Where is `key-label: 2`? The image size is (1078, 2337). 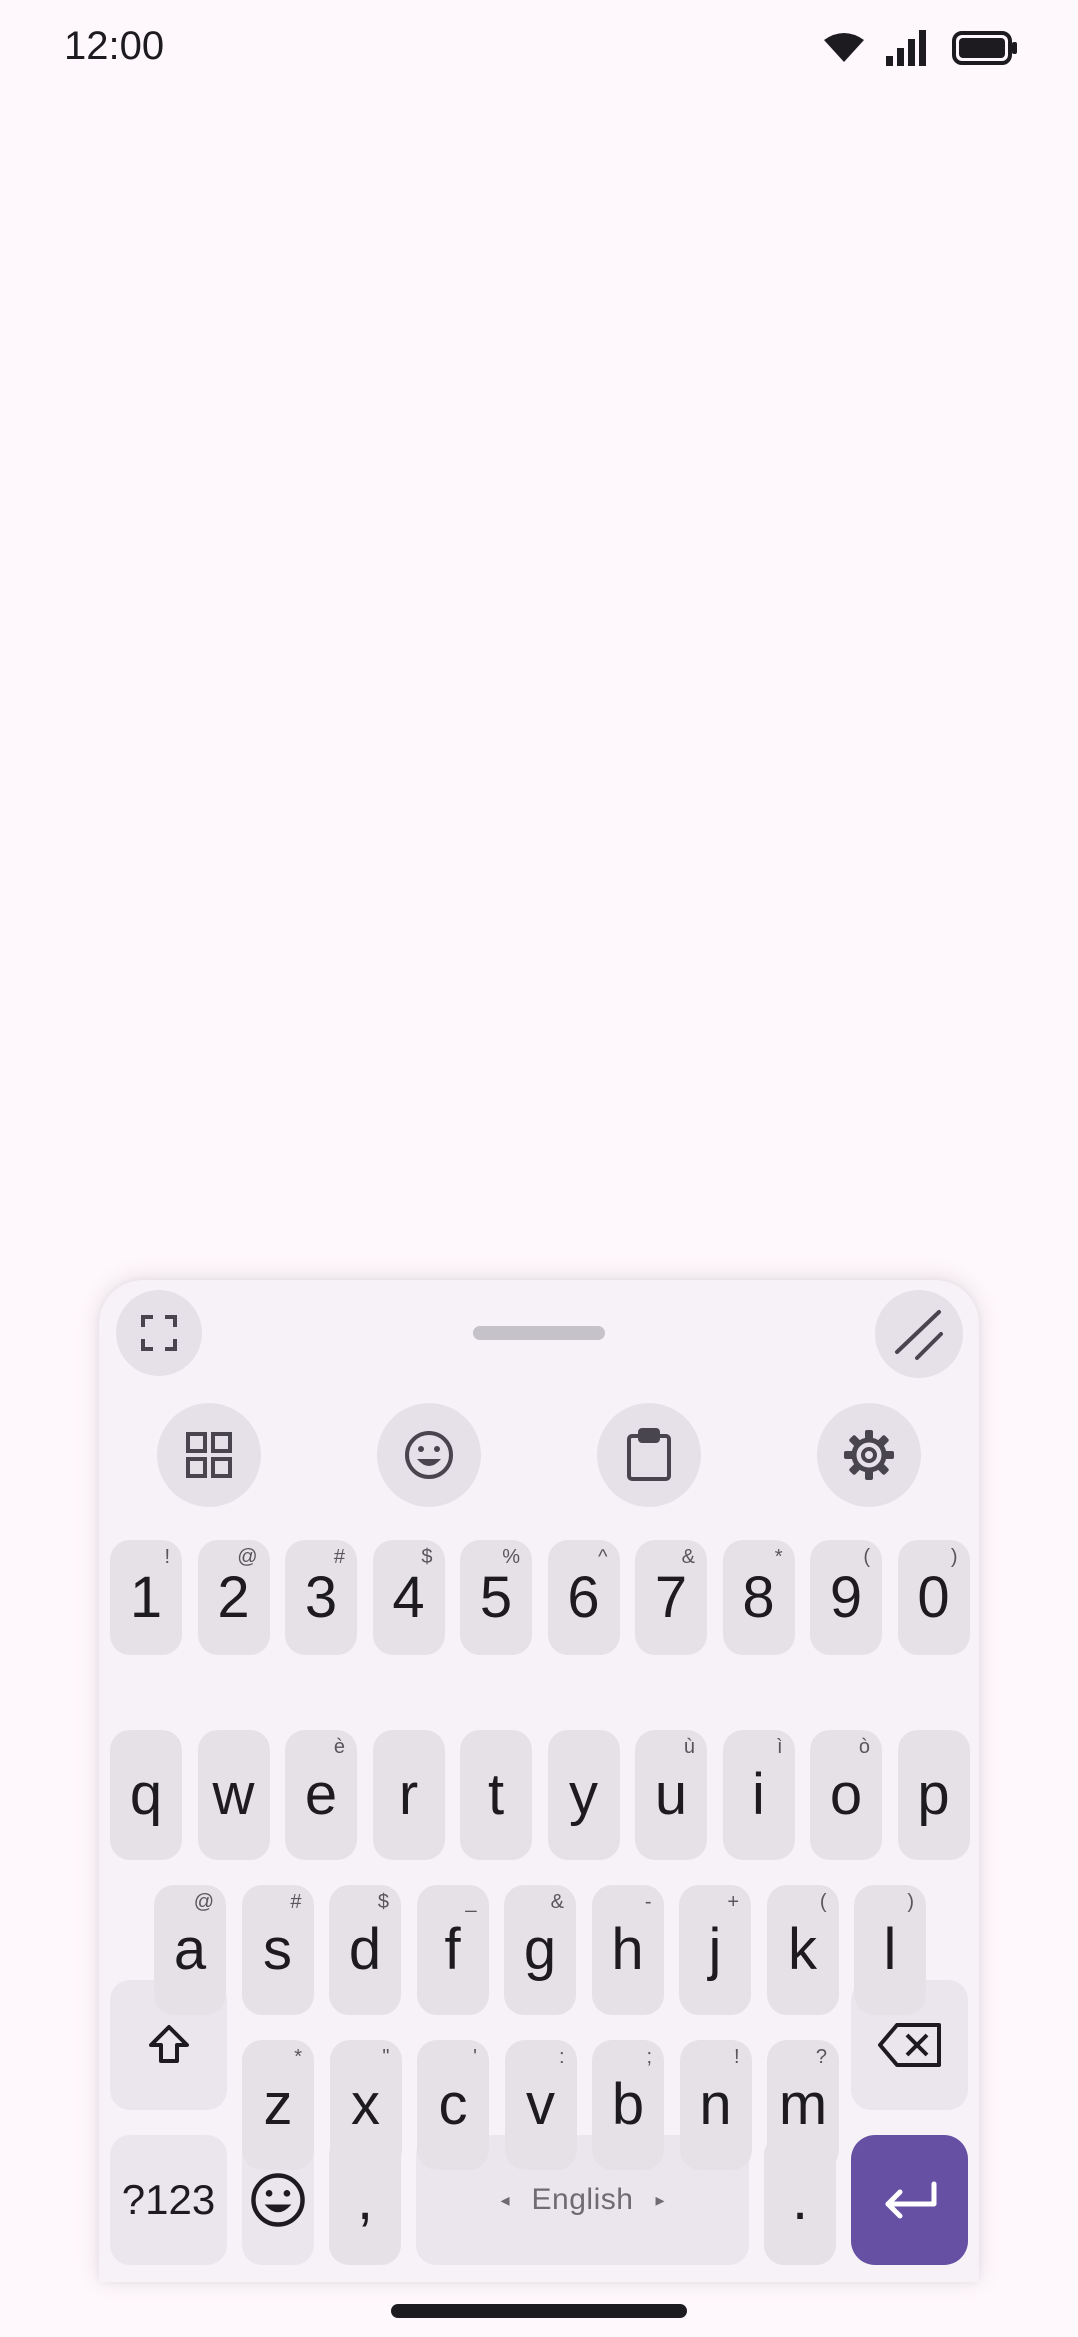 key-label: 2 is located at coordinates (233, 1597).